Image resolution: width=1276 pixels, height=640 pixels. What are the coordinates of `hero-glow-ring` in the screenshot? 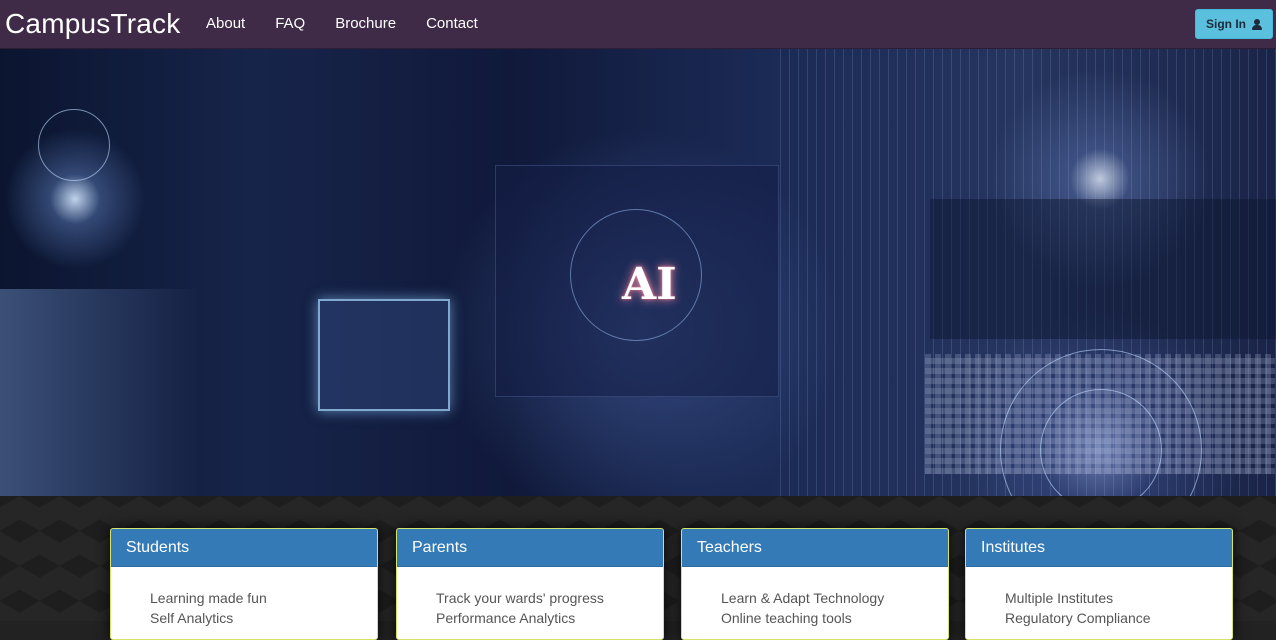 It's located at (74, 145).